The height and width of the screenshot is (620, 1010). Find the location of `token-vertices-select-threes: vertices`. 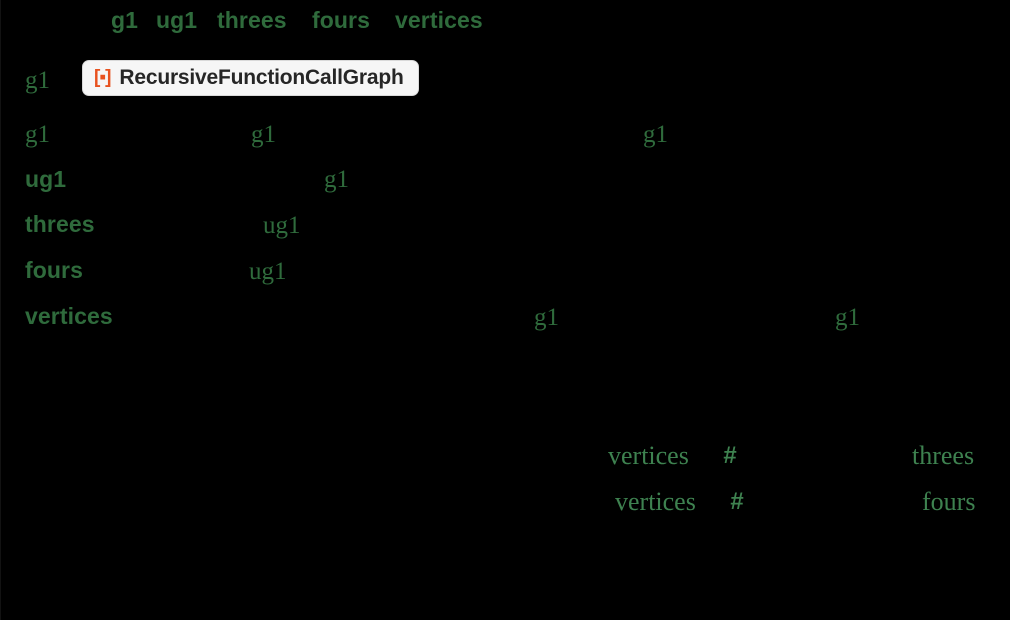

token-vertices-select-threes: vertices is located at coordinates (648, 456).